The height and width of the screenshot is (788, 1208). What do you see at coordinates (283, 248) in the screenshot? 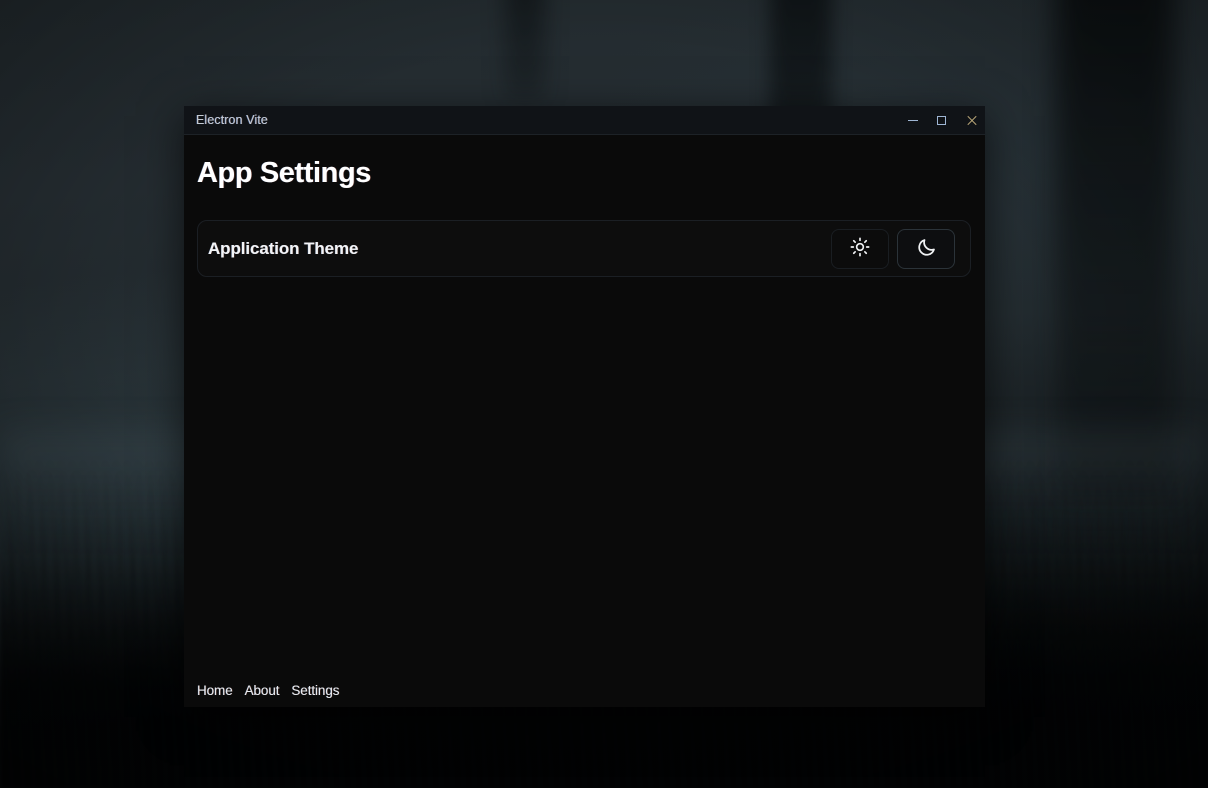
I see `theme-setting-label: Application Theme` at bounding box center [283, 248].